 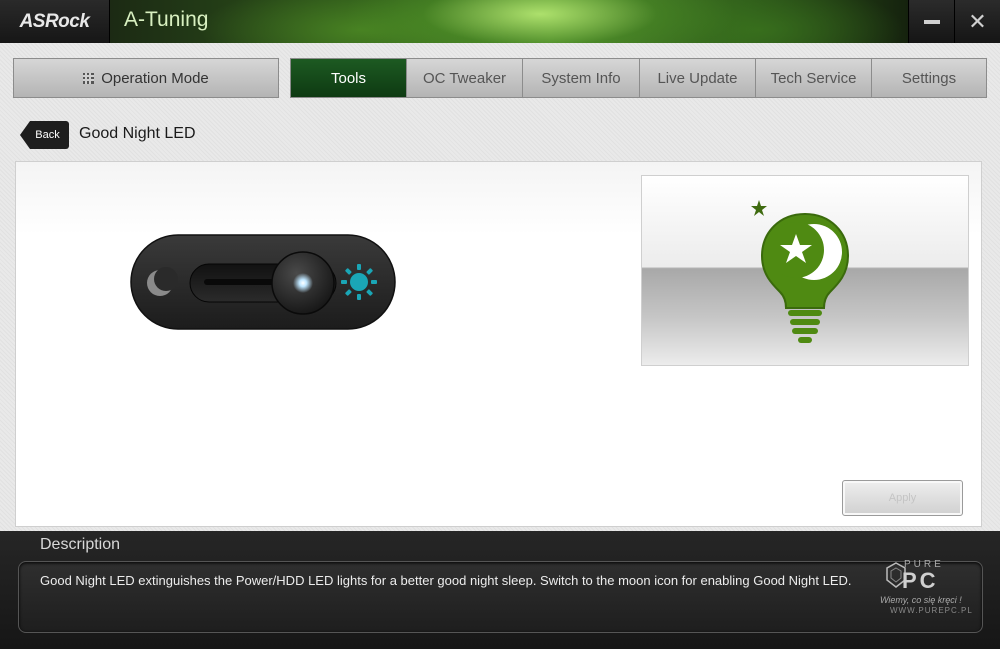 I want to click on tab-label: Tools, so click(x=348, y=78).